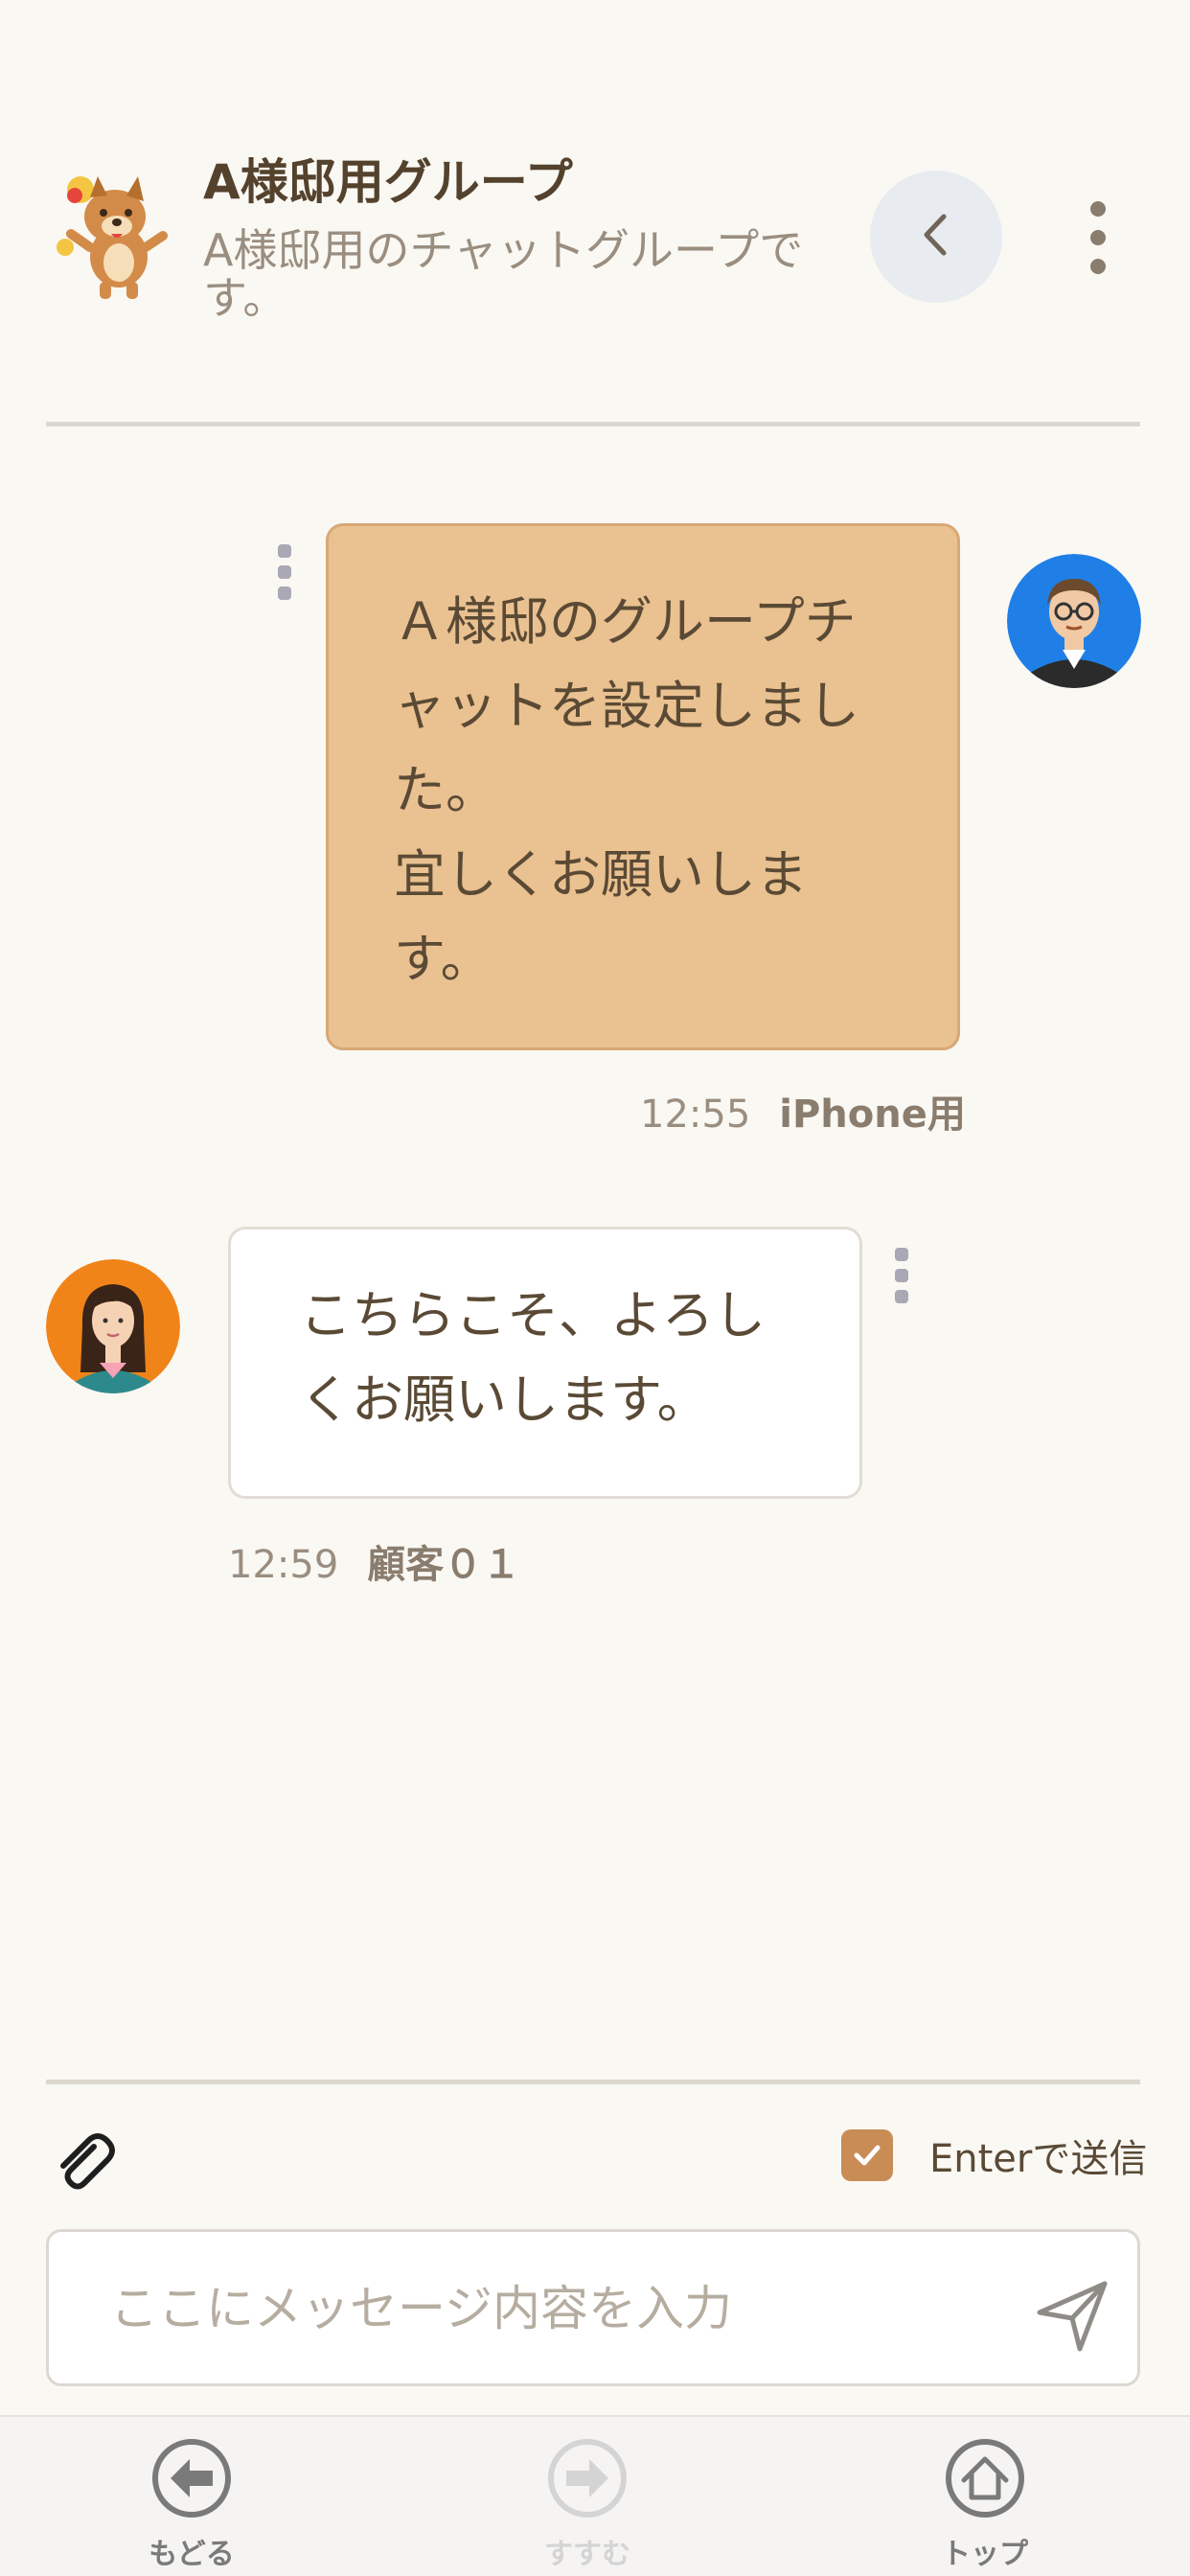  What do you see at coordinates (625, 621) in the screenshot?
I see `message-line: Ａ様邸のグループチ` at bounding box center [625, 621].